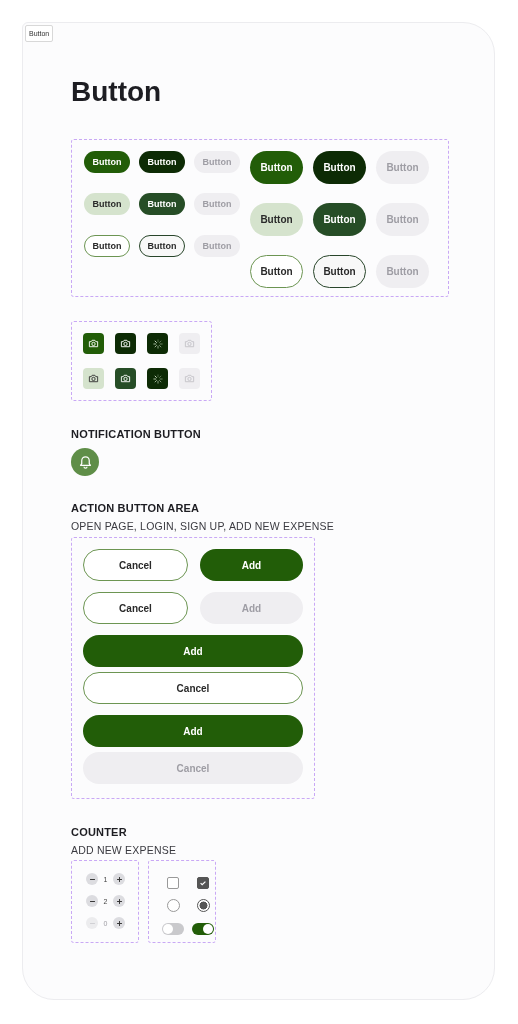  I want to click on notification-button, so click(85, 462).